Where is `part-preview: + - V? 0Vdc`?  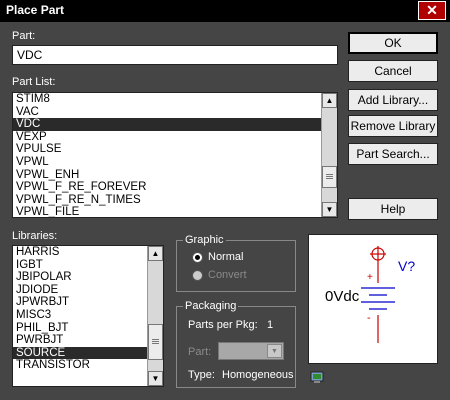 part-preview: + - V? 0Vdc is located at coordinates (373, 299).